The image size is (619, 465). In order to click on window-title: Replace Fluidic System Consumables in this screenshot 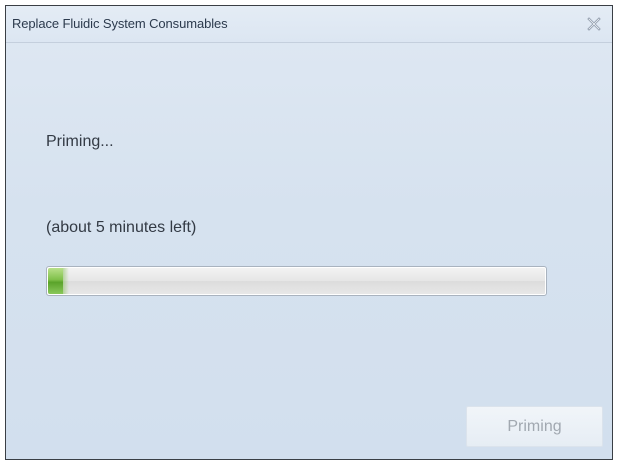, I will do `click(120, 23)`.